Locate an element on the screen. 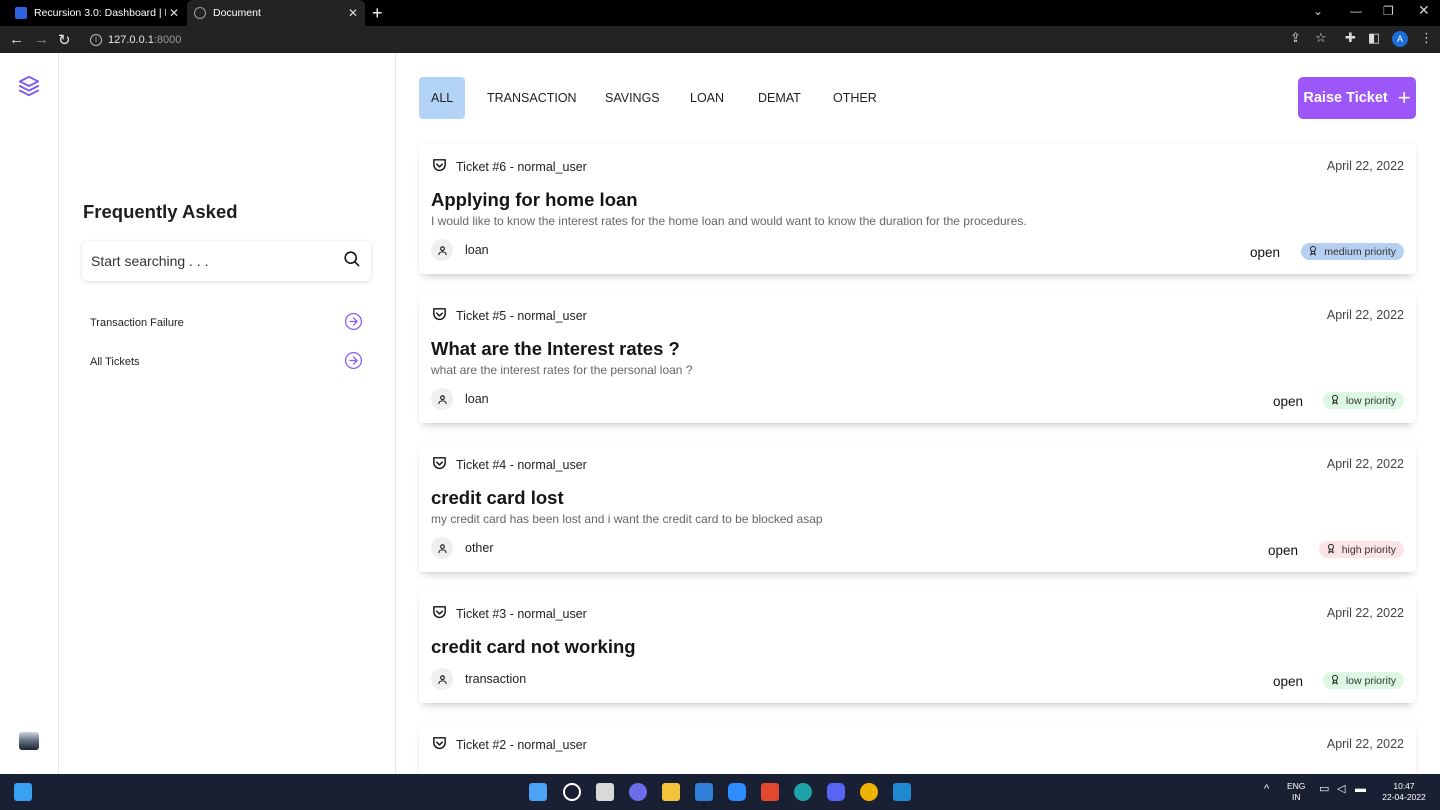 The image size is (1440, 810). tray-overflow-icon: ^ is located at coordinates (1266, 789).